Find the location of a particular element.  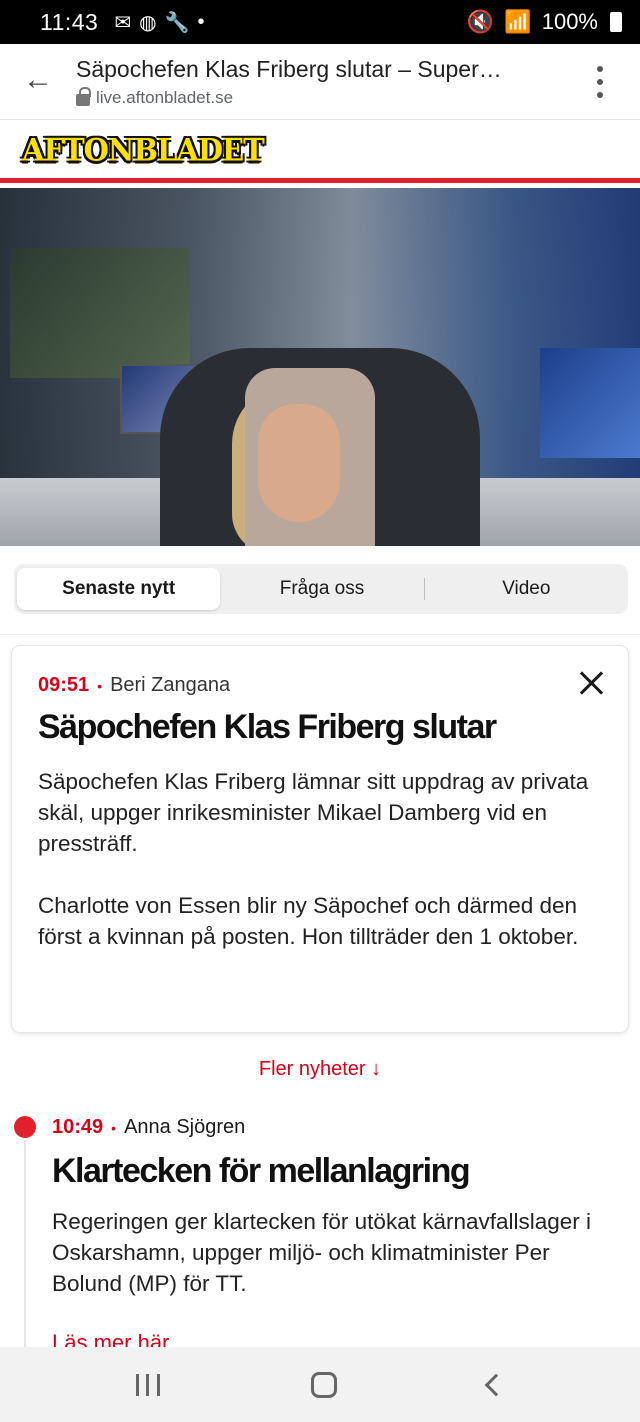

system-nav-bar is located at coordinates (320, 1384).